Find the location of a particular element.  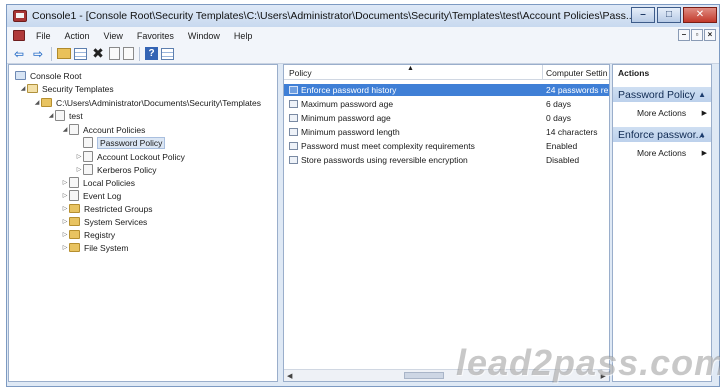

menu-file: File is located at coordinates (43, 36).